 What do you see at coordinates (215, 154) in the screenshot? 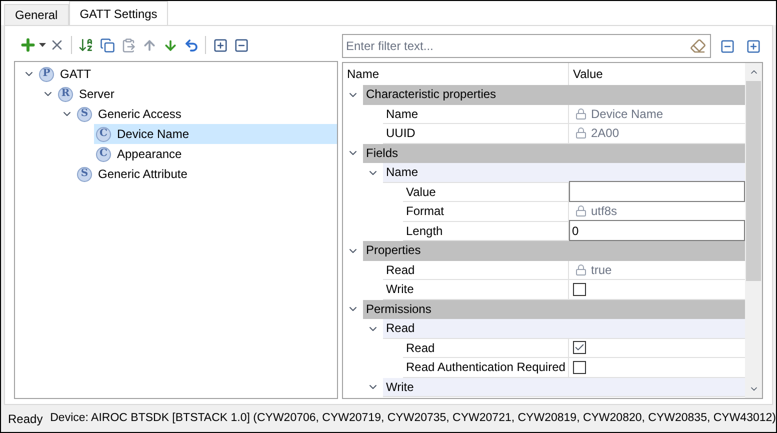
I see `tree-item: C Appearance` at bounding box center [215, 154].